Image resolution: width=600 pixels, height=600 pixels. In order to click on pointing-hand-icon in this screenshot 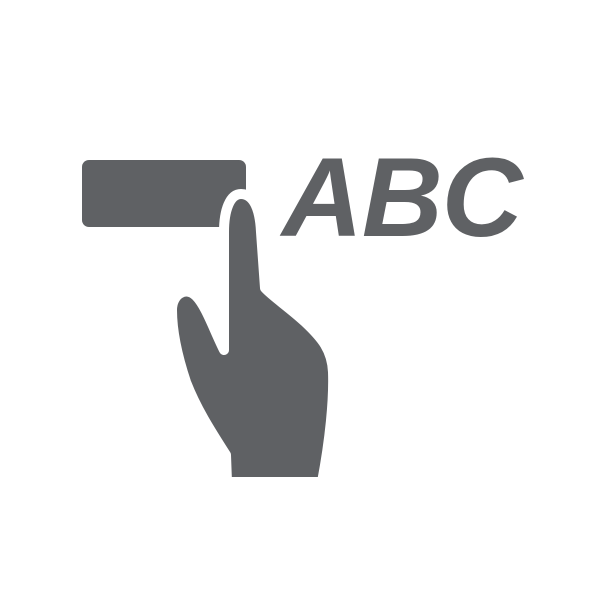, I will do `click(253, 338)`.